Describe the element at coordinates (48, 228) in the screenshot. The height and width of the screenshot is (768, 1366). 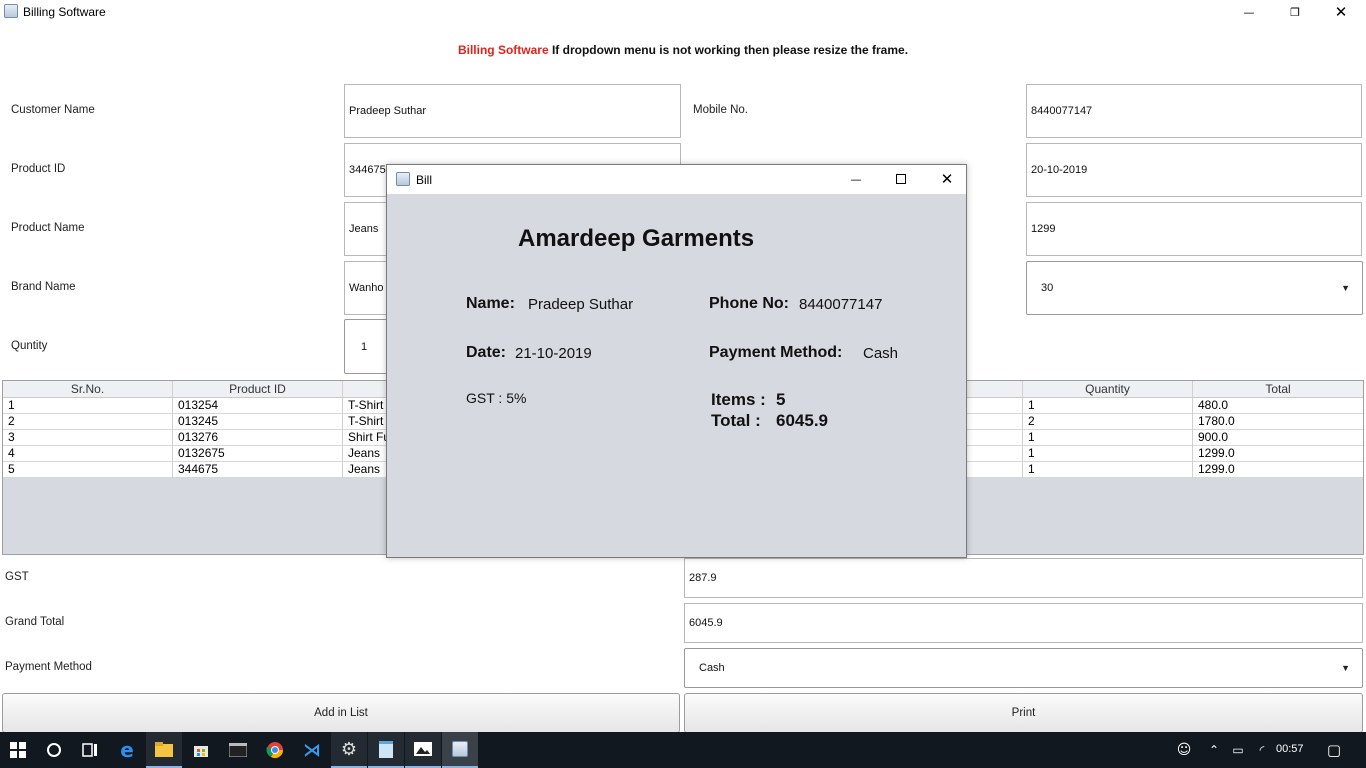
I see `product-name-label: Product Name` at that location.